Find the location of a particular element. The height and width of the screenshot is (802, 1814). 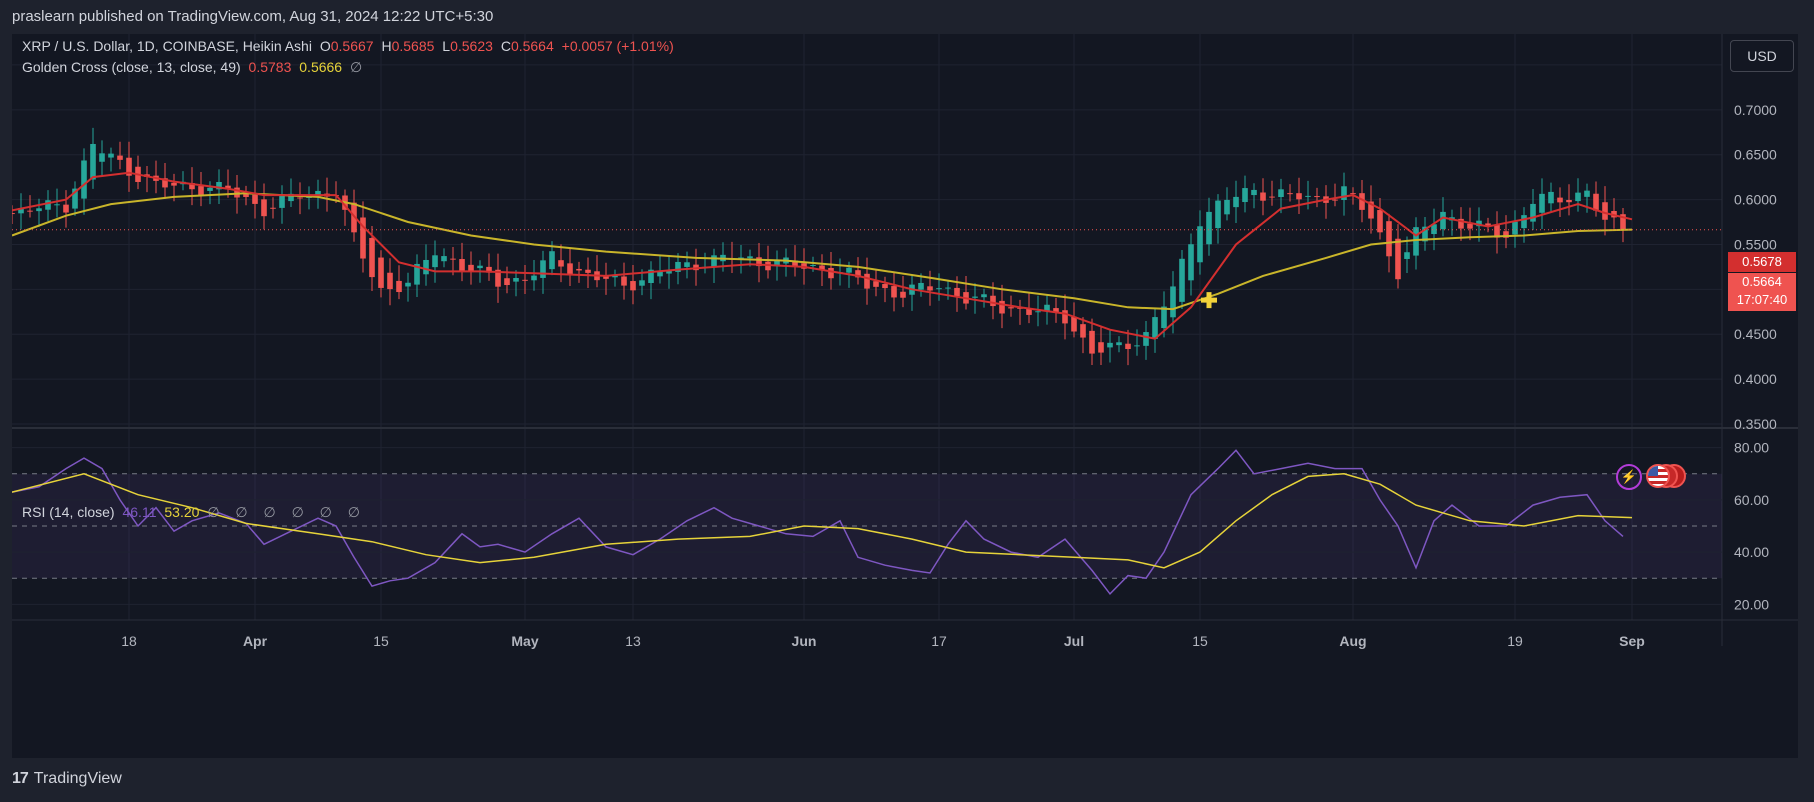

tradingview-logo-icon: 17 is located at coordinates (20, 778).